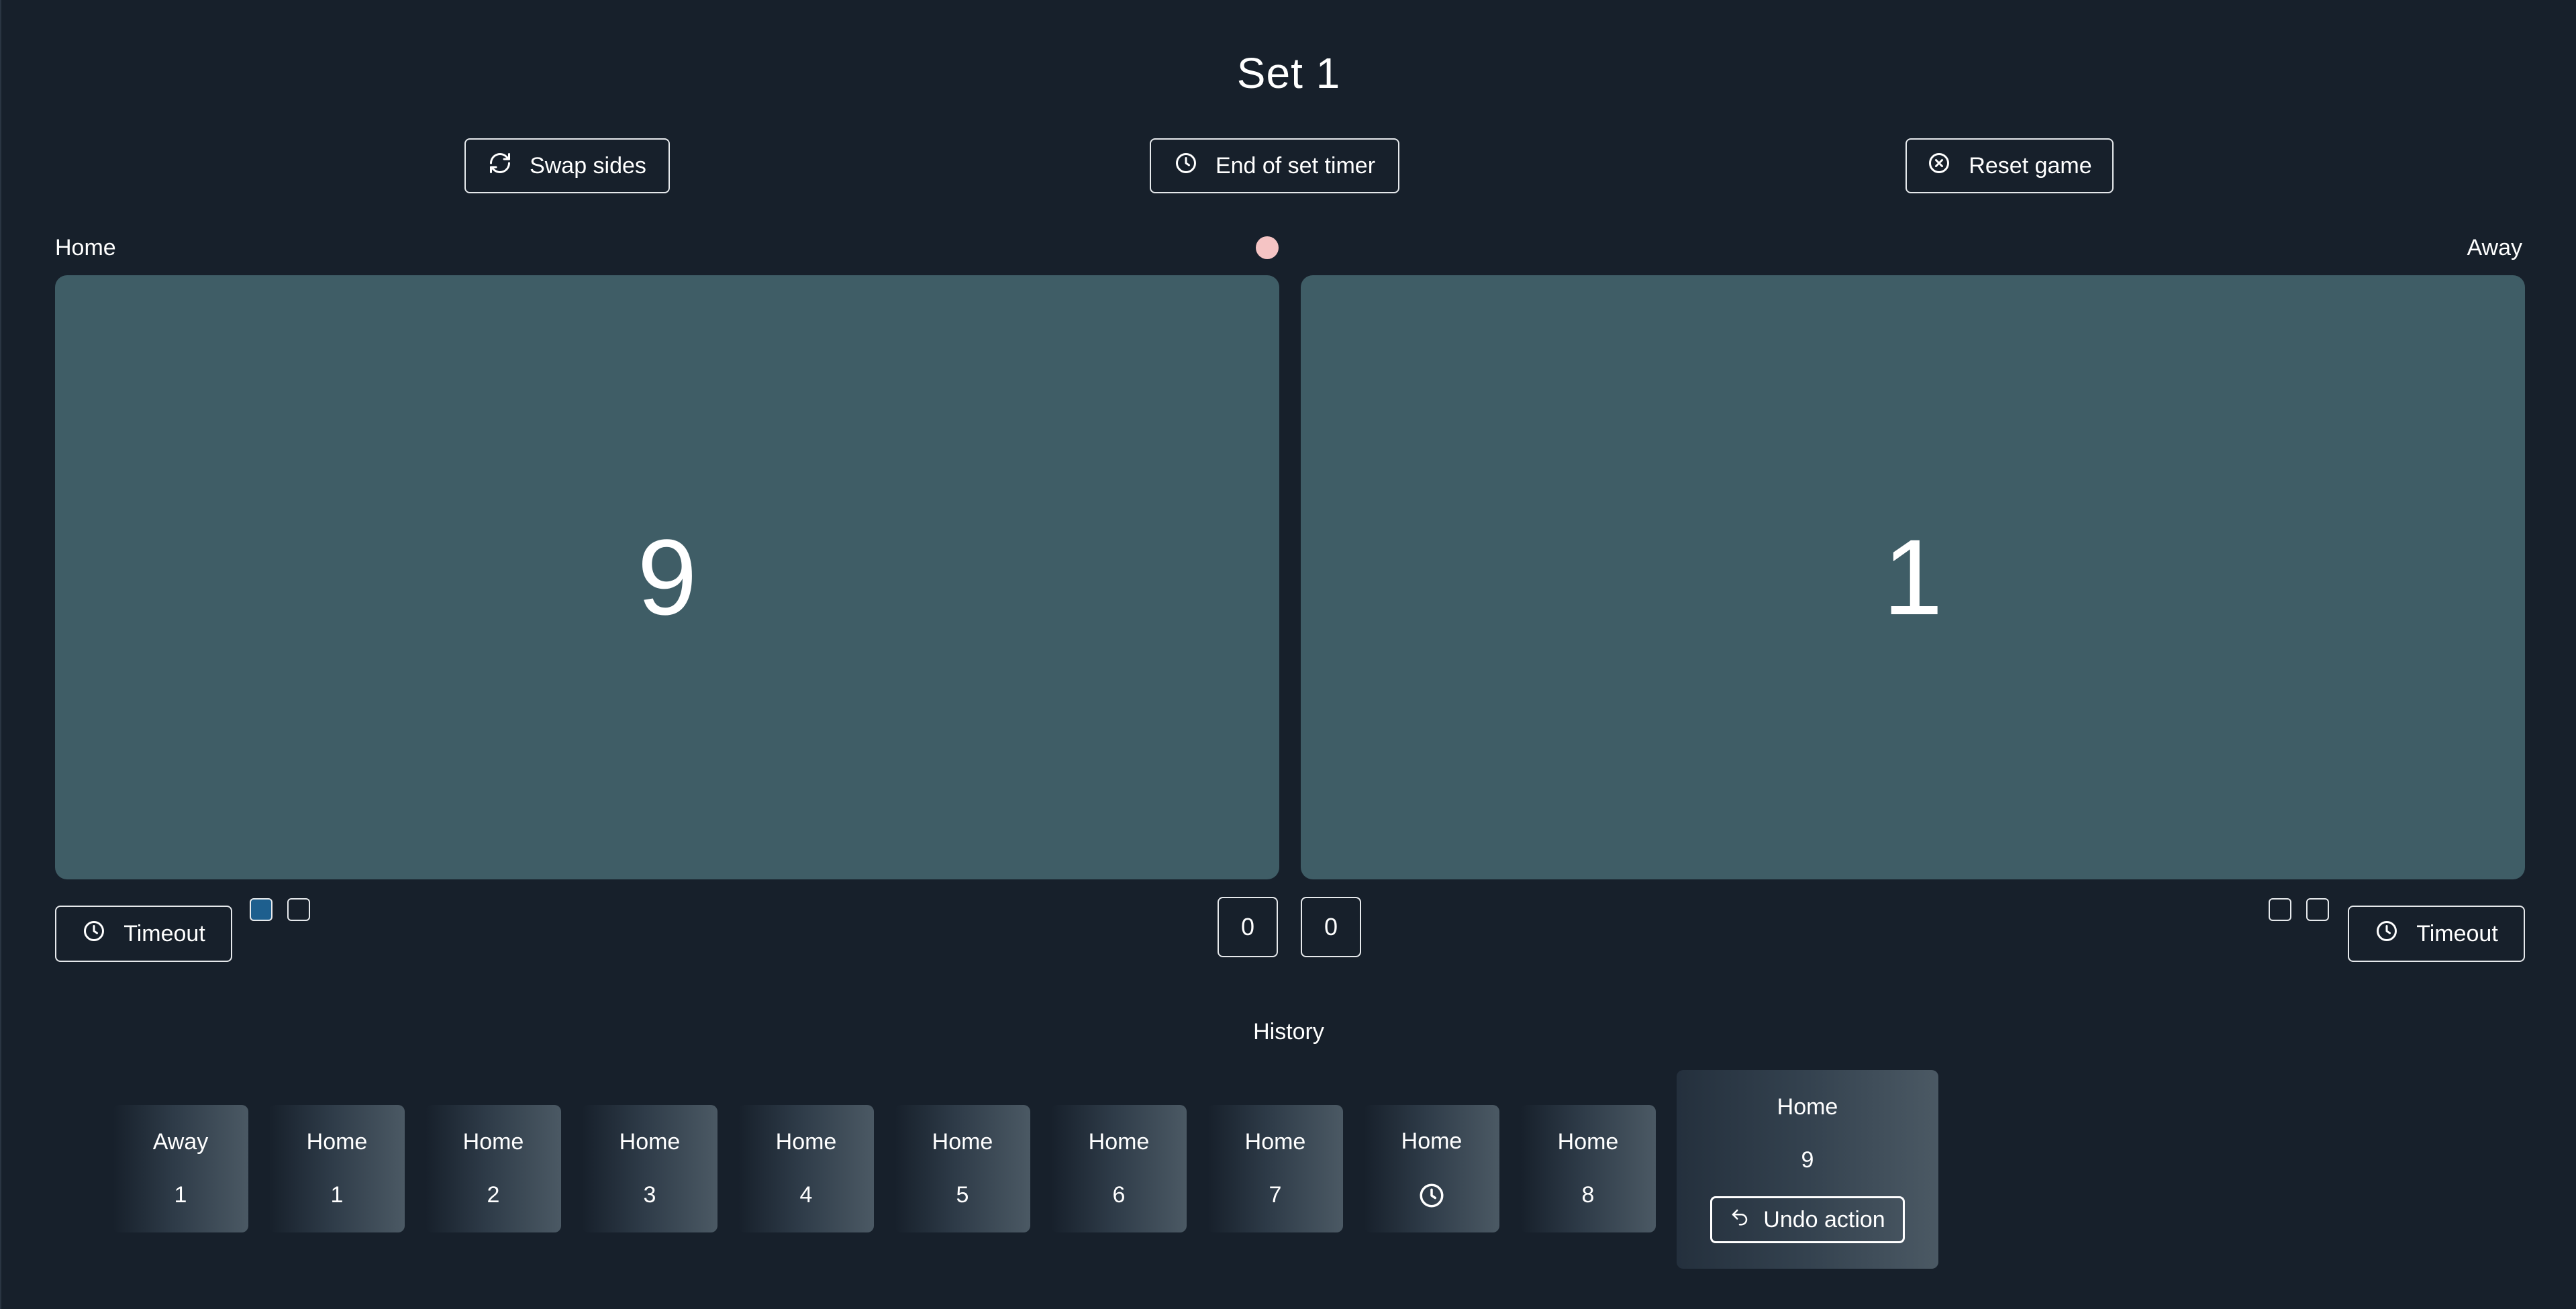 The width and height of the screenshot is (2576, 1309). I want to click on history-item-value: 5, so click(962, 1195).